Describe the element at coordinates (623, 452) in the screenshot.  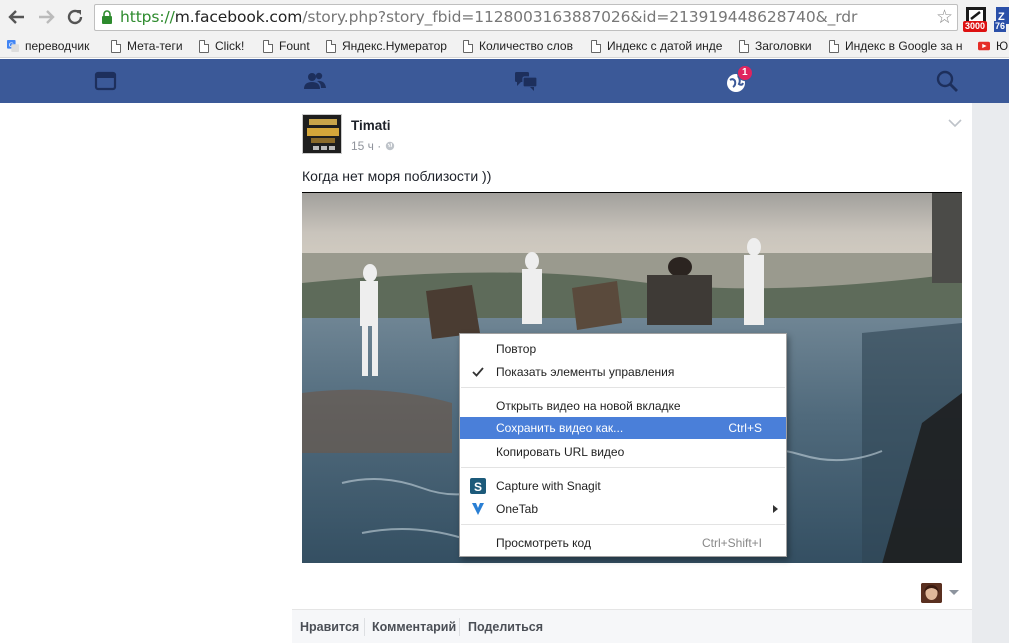
I see `menu-item-copy-video-url: Копировать URL видео` at that location.